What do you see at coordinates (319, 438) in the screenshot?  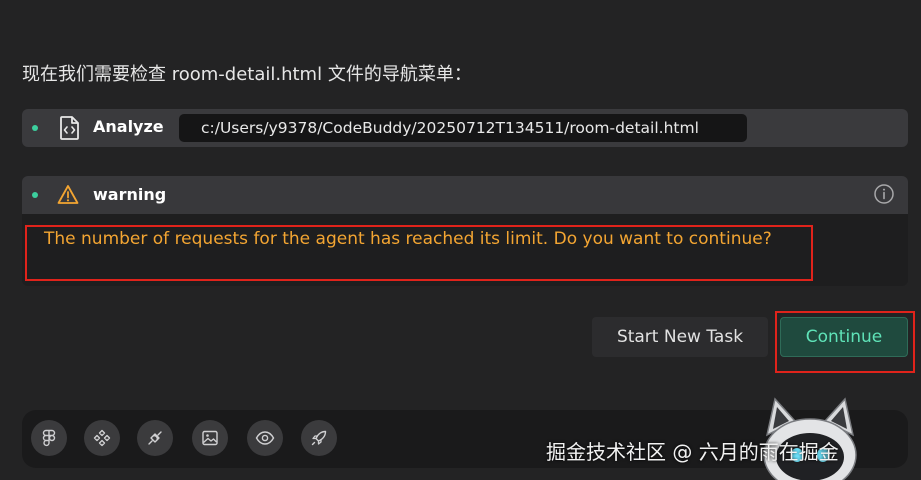 I see `rocket-icon` at bounding box center [319, 438].